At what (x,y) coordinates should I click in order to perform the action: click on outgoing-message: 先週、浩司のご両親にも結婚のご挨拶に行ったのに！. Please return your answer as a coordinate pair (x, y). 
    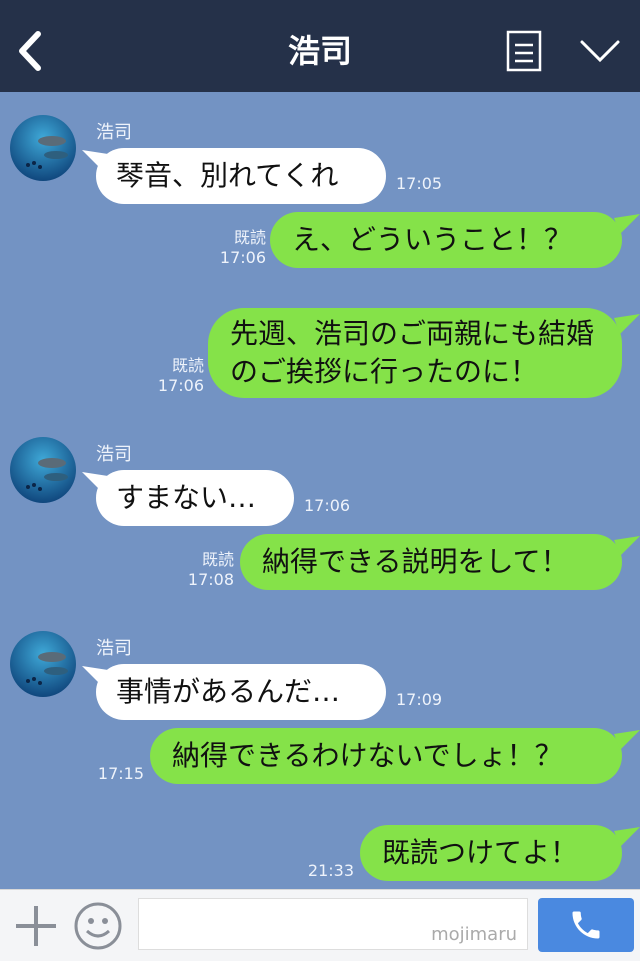
    Looking at the image, I should click on (415, 353).